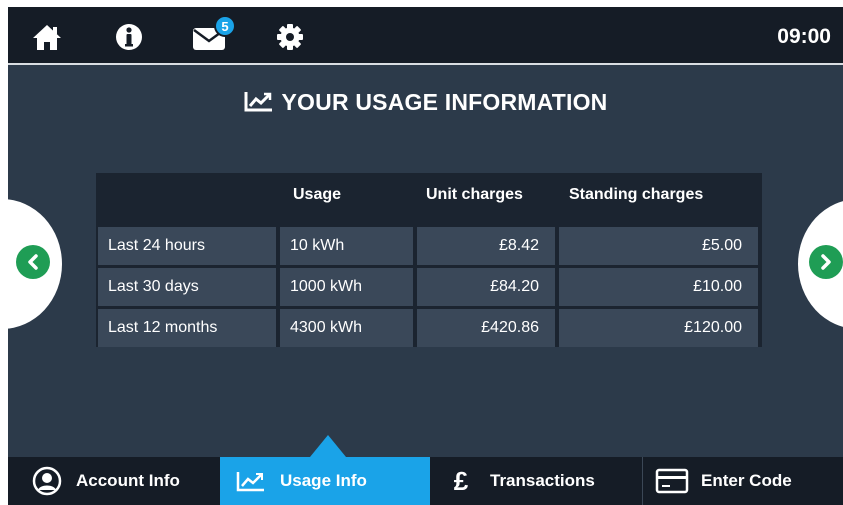 Image resolution: width=843 pixels, height=505 pixels. I want to click on tab-enter-code: Enter Code, so click(743, 481).